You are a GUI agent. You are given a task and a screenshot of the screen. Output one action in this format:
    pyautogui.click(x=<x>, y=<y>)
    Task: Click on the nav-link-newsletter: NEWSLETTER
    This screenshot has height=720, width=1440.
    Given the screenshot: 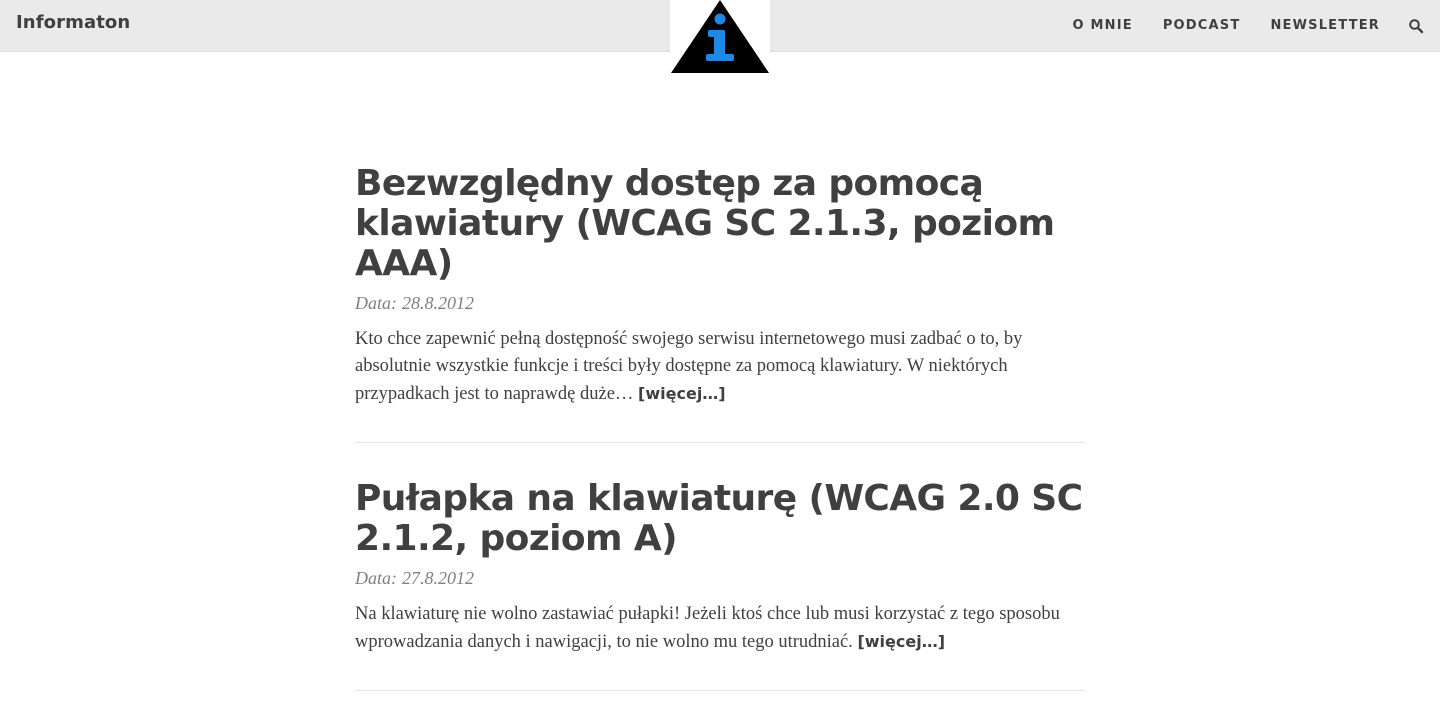 What is the action you would take?
    pyautogui.click(x=1325, y=25)
    